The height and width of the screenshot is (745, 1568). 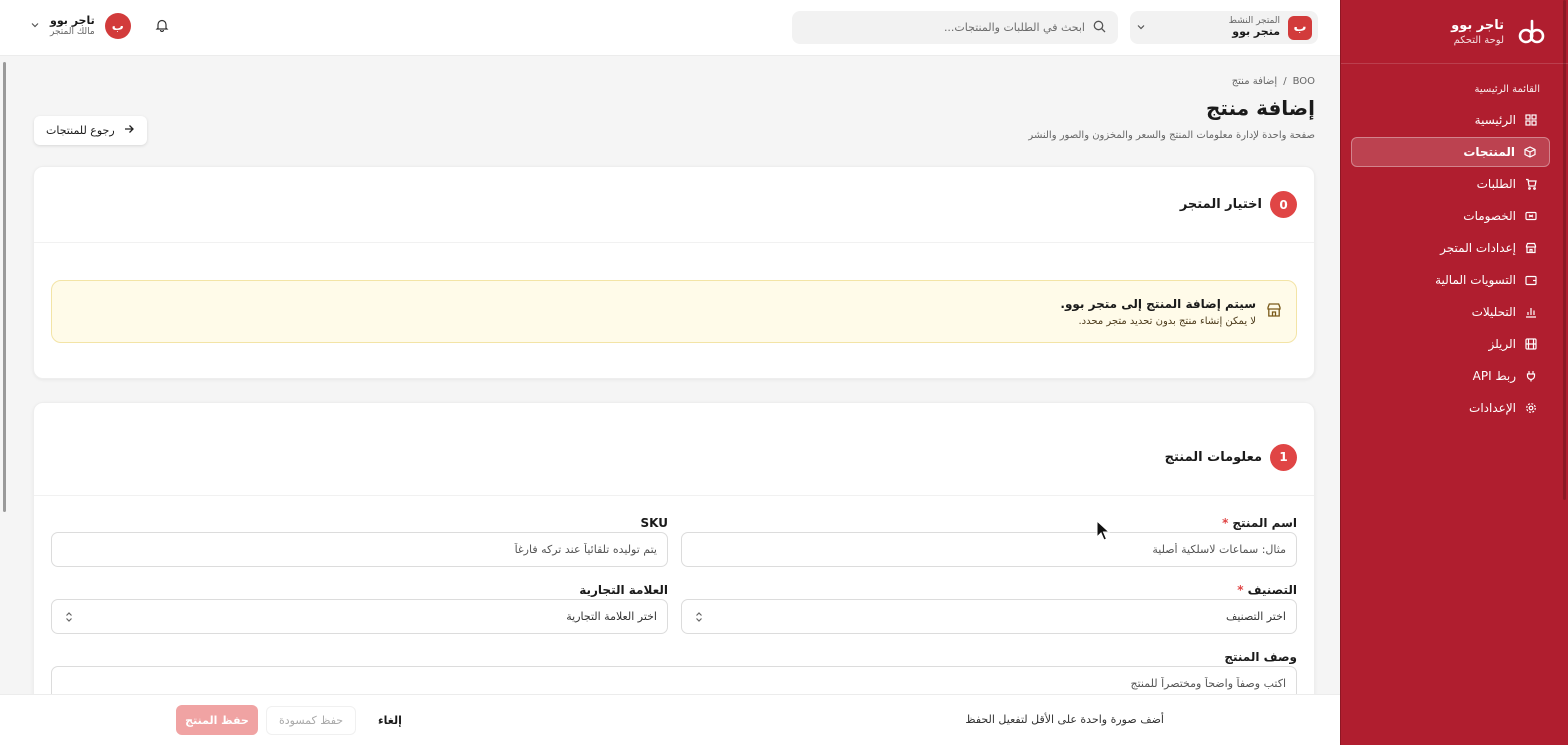 What do you see at coordinates (654, 523) in the screenshot?
I see `sku-label: SKU` at bounding box center [654, 523].